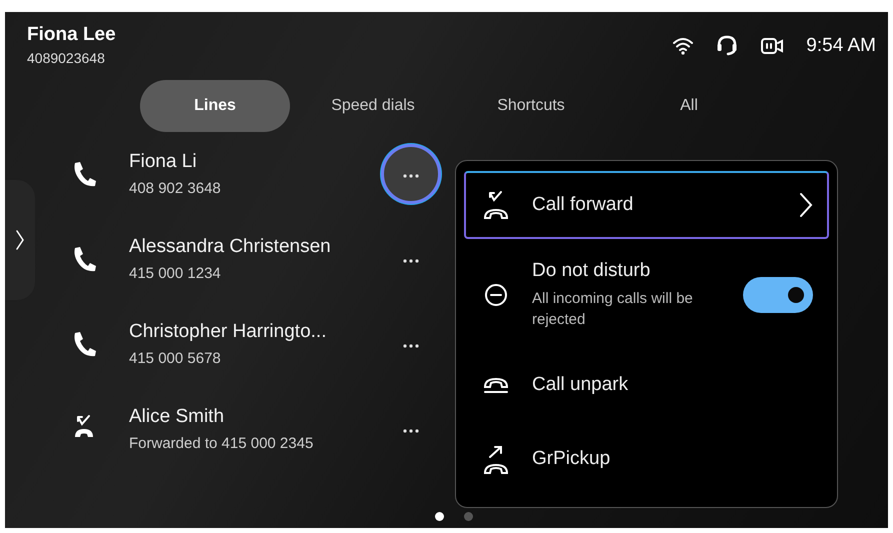 The height and width of the screenshot is (533, 893). Describe the element at coordinates (592, 271) in the screenshot. I see `menu-item-label: Do not disturb` at that location.